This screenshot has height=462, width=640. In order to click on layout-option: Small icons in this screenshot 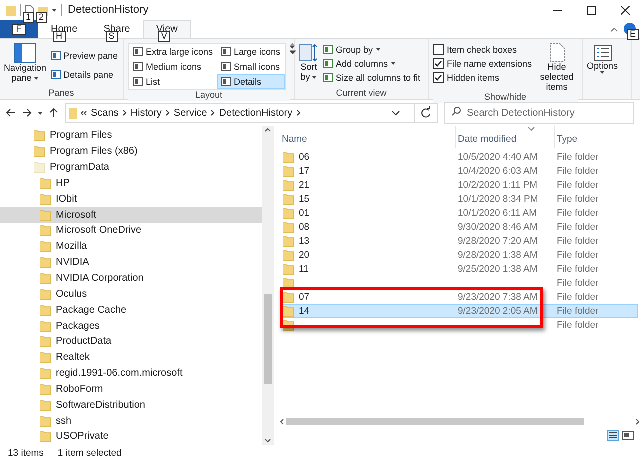, I will do `click(251, 66)`.